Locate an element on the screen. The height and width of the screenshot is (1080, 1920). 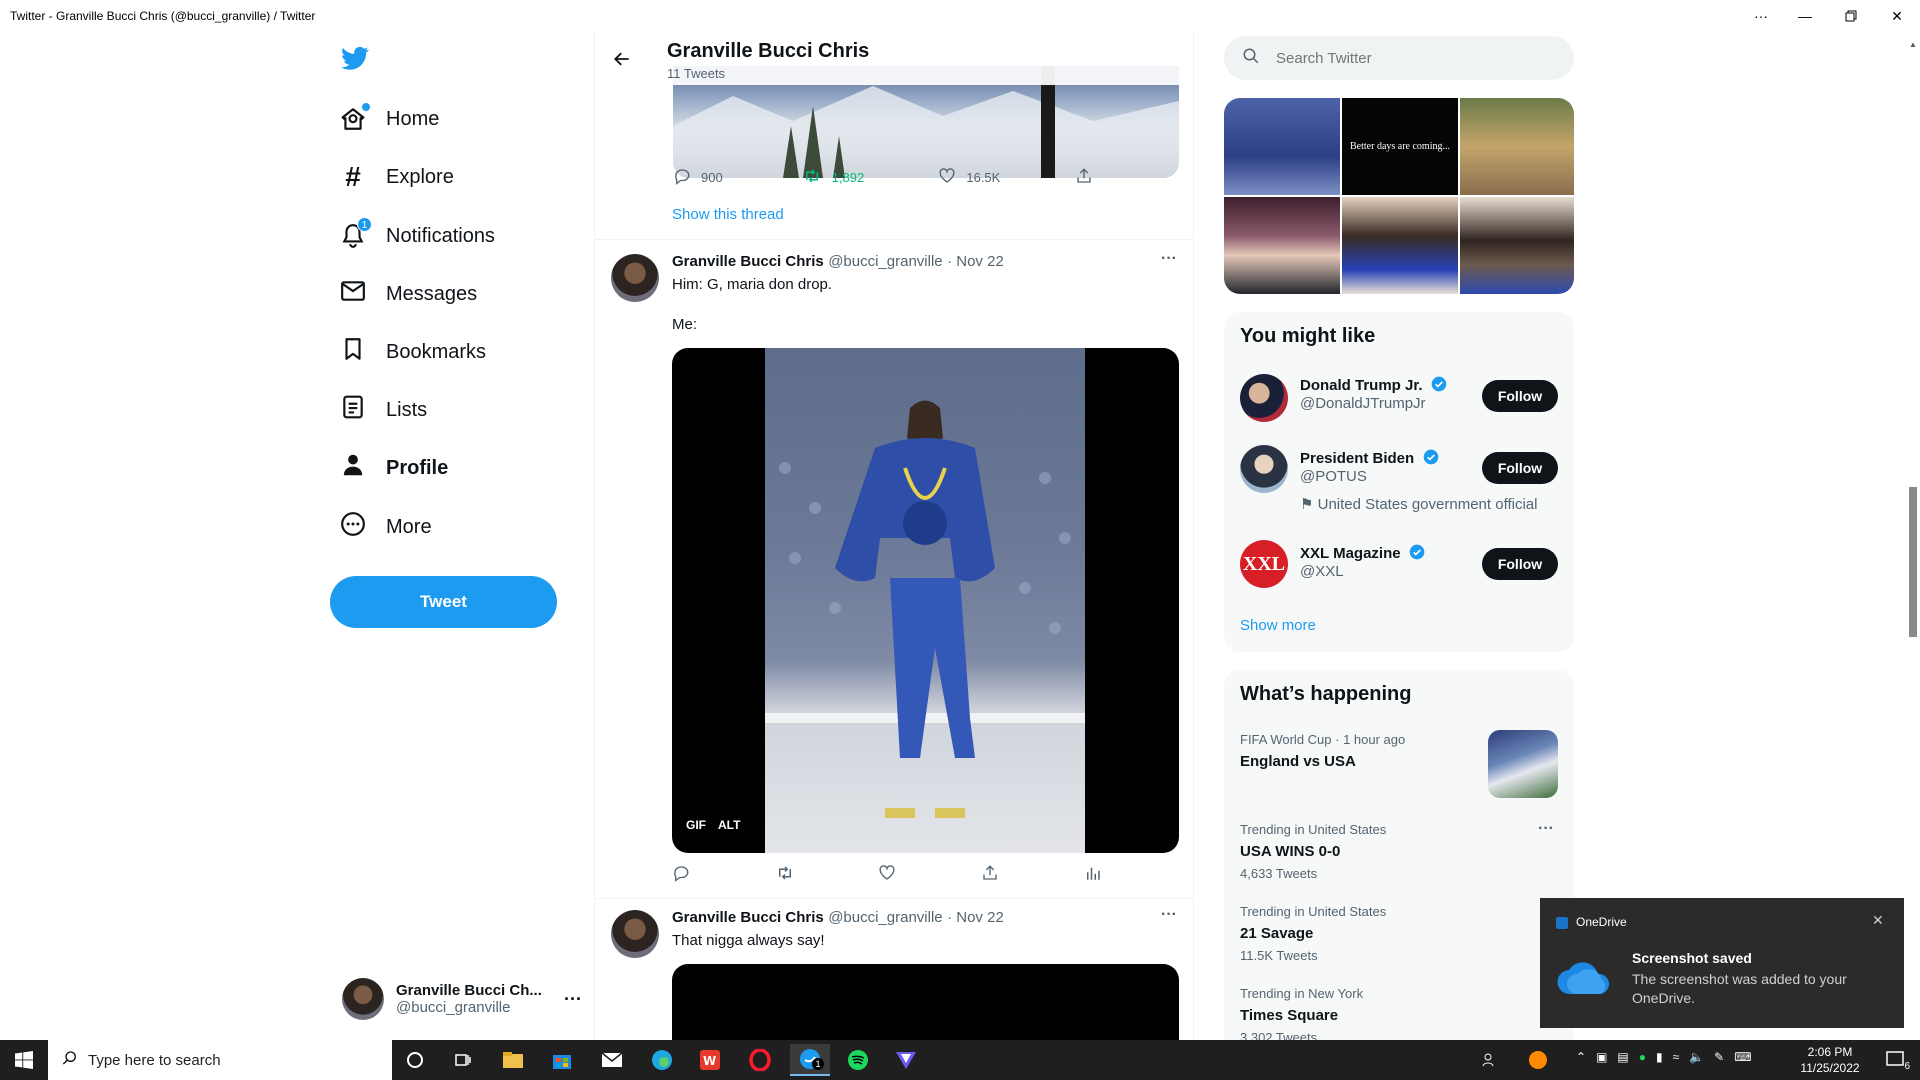
firefox-tray-icon is located at coordinates (1538, 1060).